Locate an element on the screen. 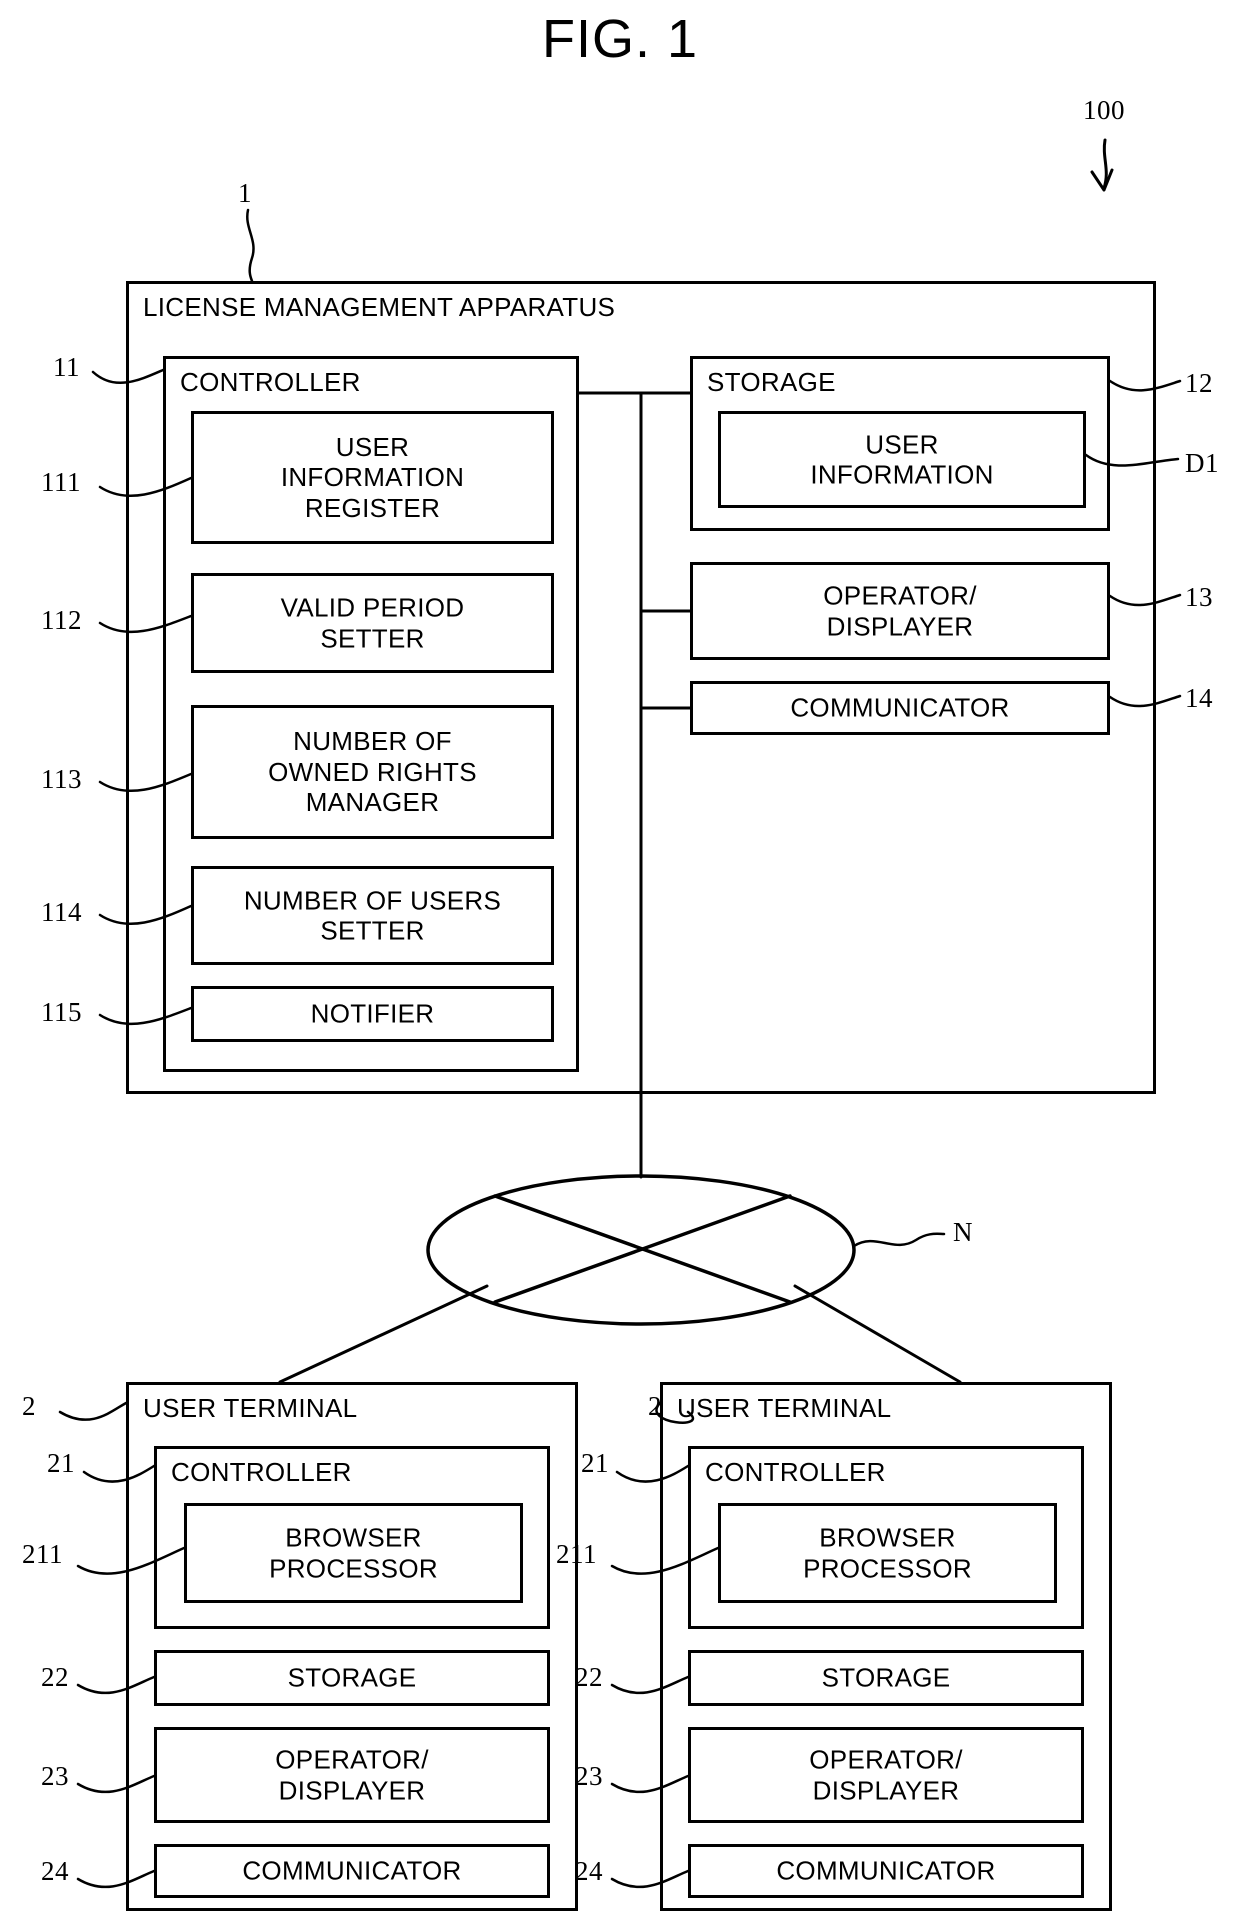 The width and height of the screenshot is (1240, 1929). ref-user-terminal-right-22: 22 is located at coordinates (589, 1677).